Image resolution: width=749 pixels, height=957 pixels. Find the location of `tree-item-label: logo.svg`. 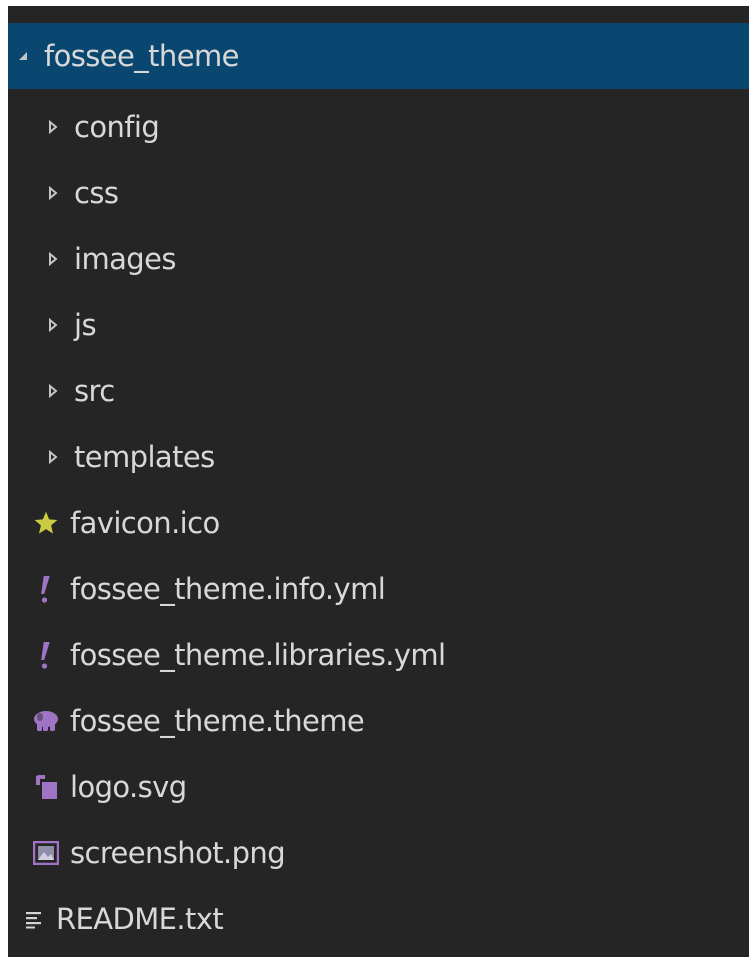

tree-item-label: logo.svg is located at coordinates (128, 786).